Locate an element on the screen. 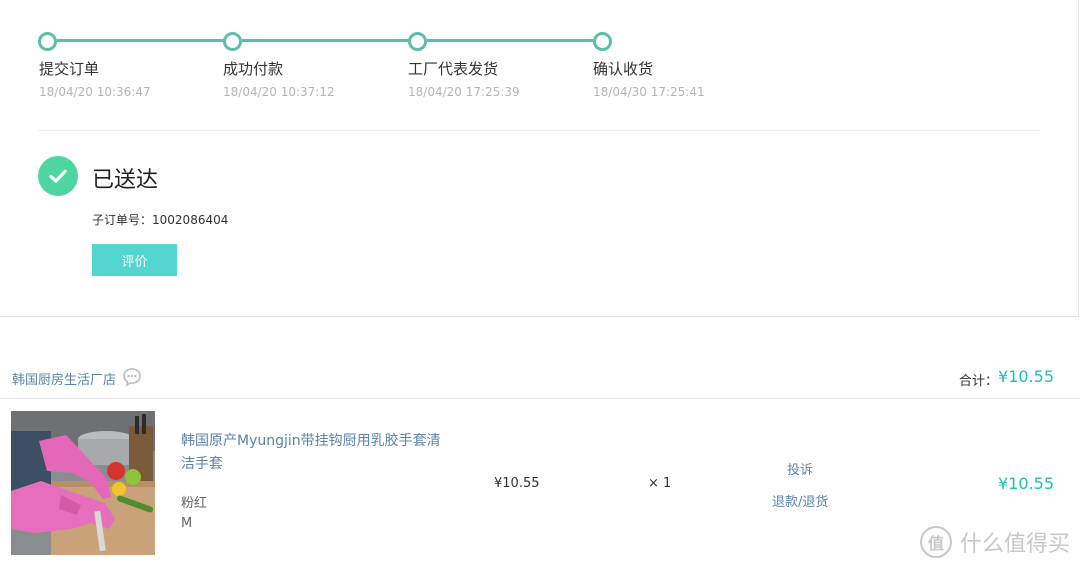 This screenshot has height=566, width=1080. watermark-text: 什么值得买 is located at coordinates (1014, 544).